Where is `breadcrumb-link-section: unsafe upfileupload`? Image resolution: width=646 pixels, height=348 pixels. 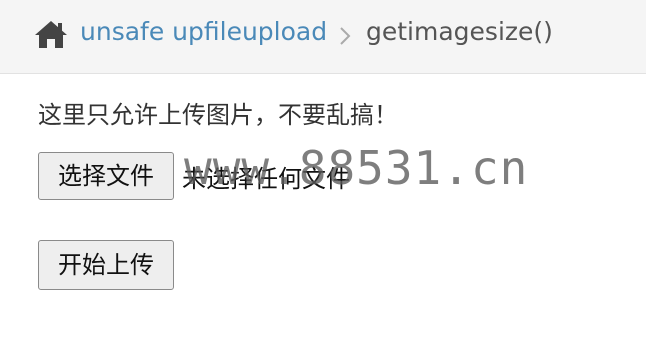 breadcrumb-link-section: unsafe upfileupload is located at coordinates (203, 31).